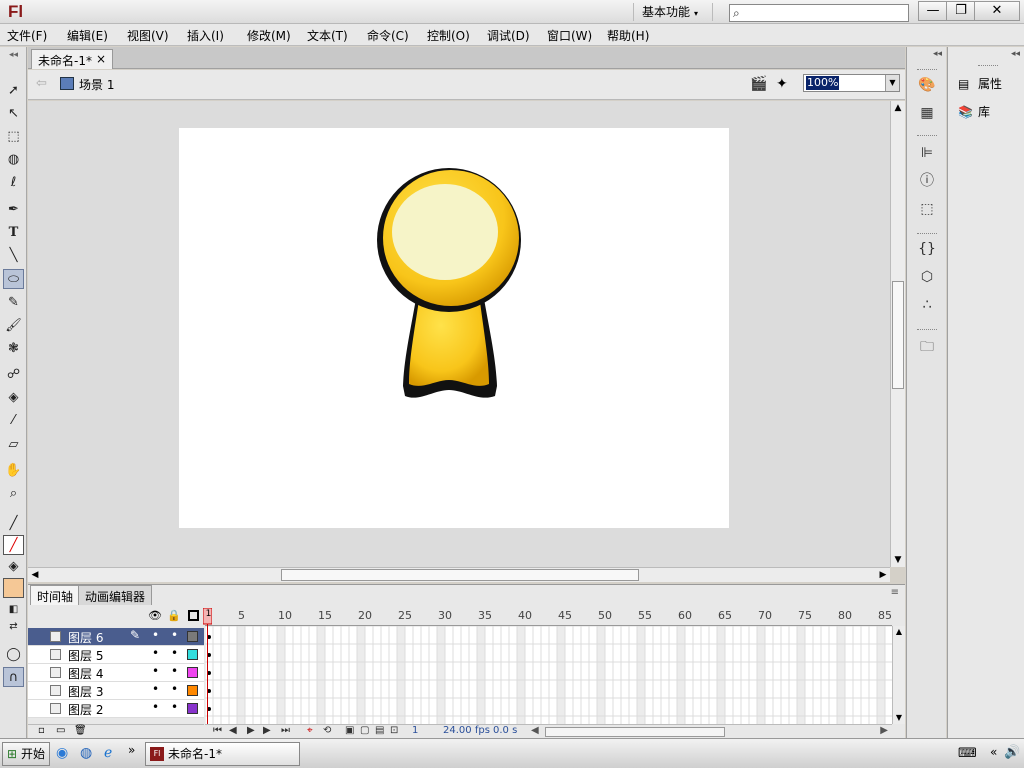 The height and width of the screenshot is (768, 1024). Describe the element at coordinates (379, 730) in the screenshot. I see `edit-multiple-frames-icon: ▤` at that location.